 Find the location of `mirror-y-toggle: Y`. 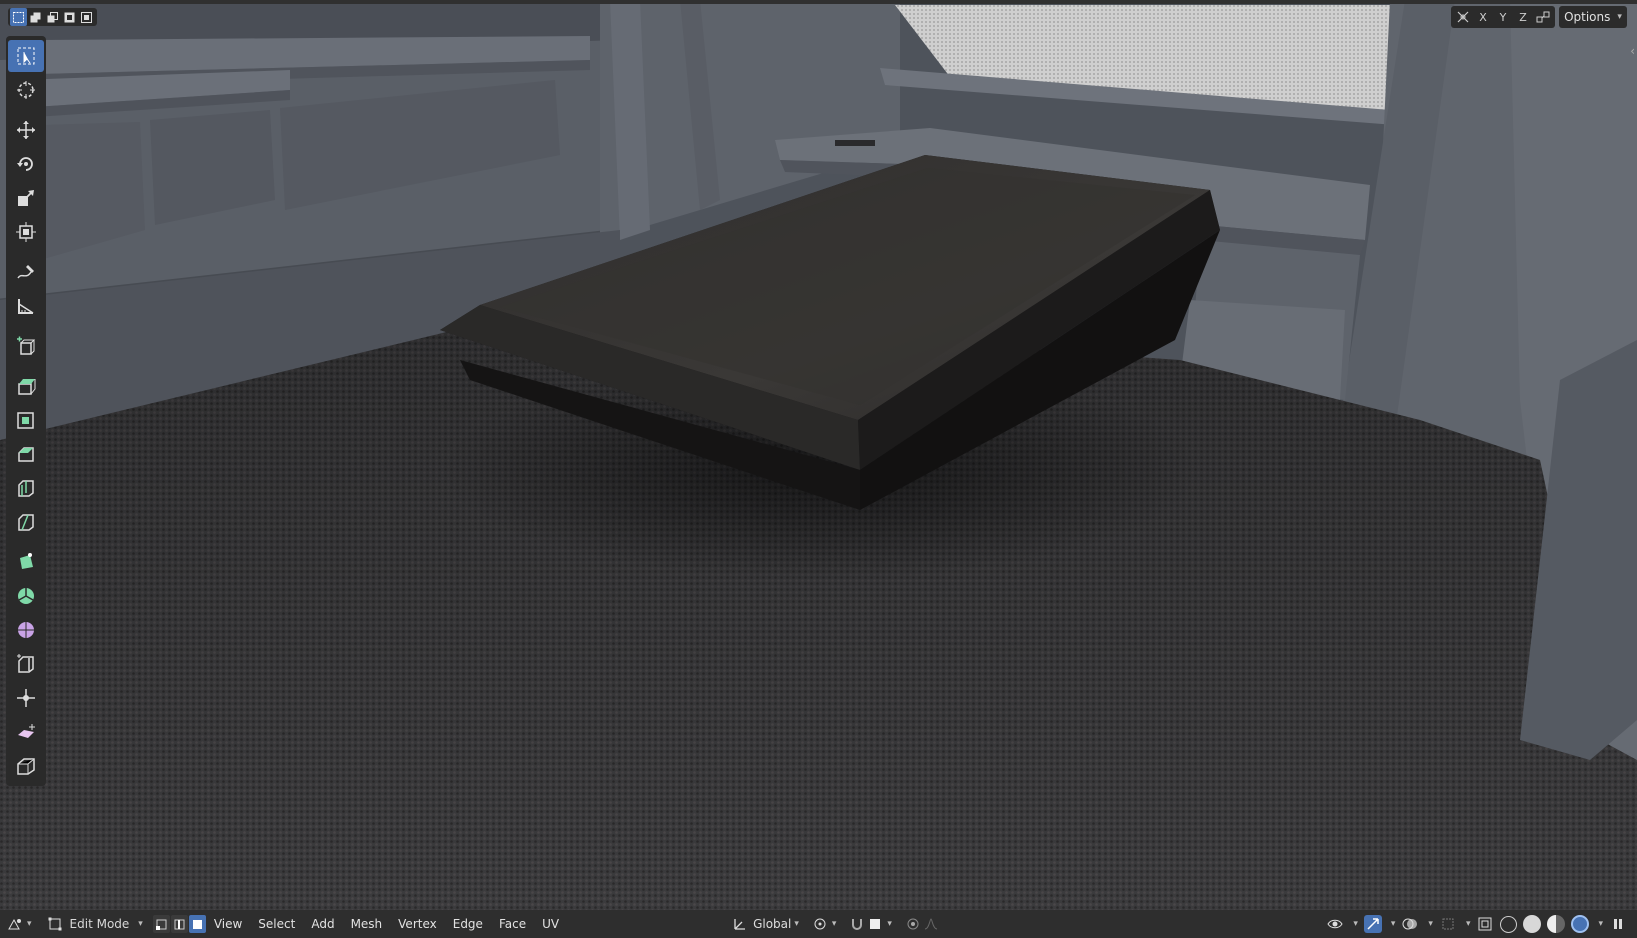

mirror-y-toggle: Y is located at coordinates (1503, 17).